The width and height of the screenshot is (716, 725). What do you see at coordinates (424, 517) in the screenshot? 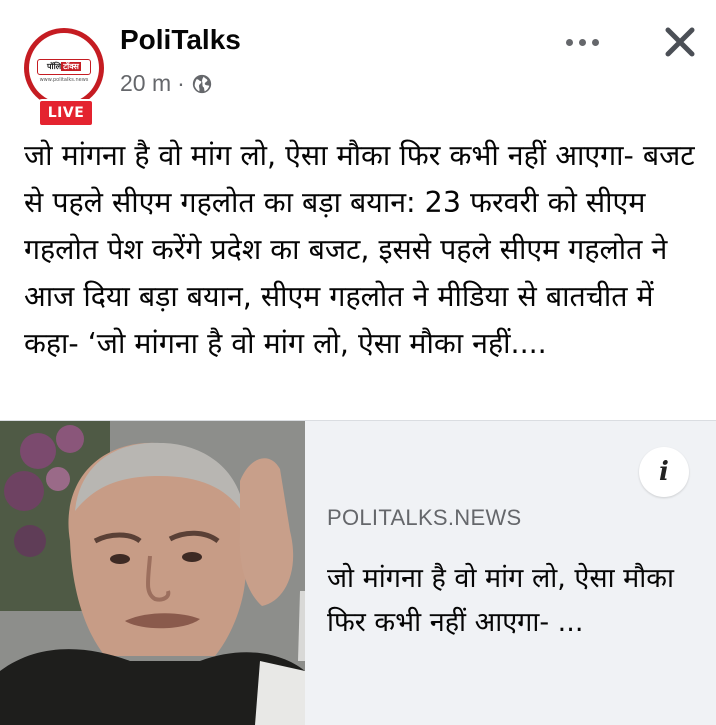
I see `link-domain: POLITALKS.NEWS` at bounding box center [424, 517].